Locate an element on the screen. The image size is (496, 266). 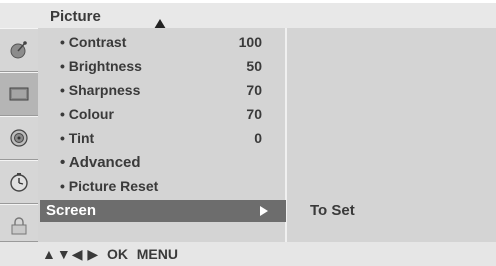
menu-item-label: • Contrast is located at coordinates (93, 42).